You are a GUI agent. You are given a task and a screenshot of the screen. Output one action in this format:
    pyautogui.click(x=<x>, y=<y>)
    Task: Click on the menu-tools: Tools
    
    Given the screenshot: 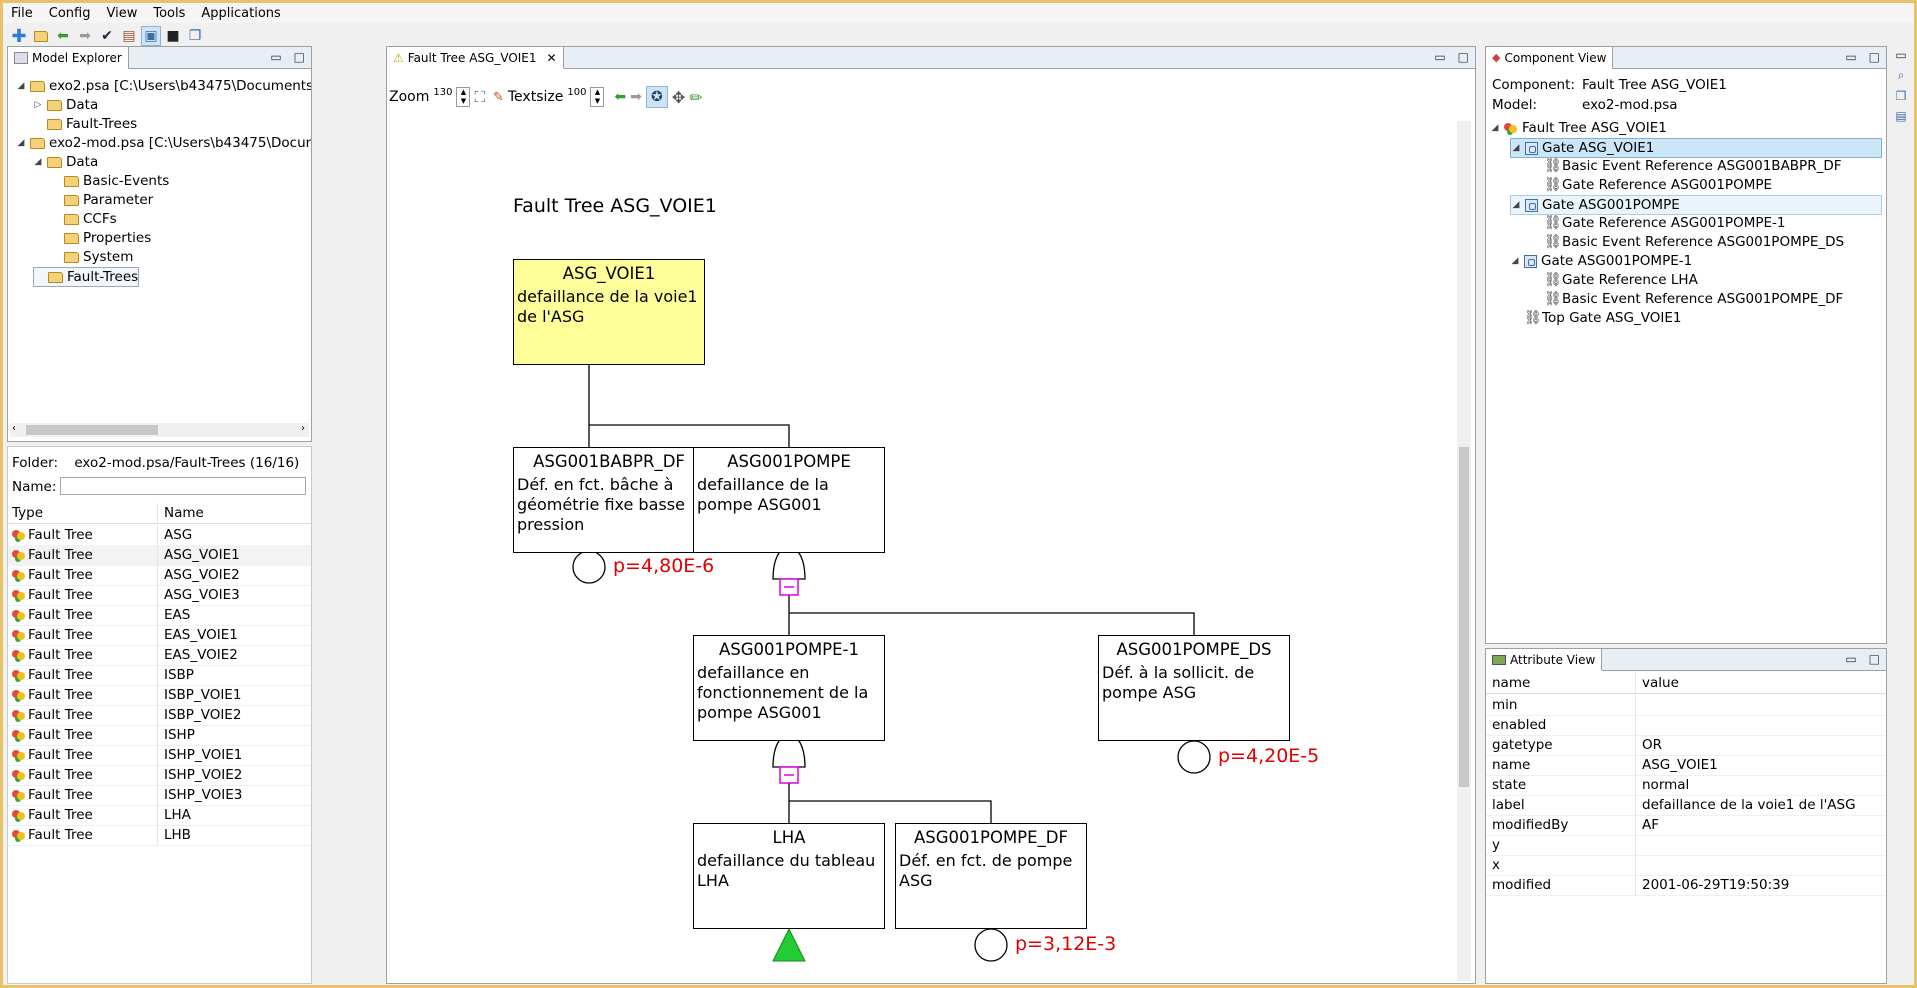 What is the action you would take?
    pyautogui.click(x=169, y=13)
    